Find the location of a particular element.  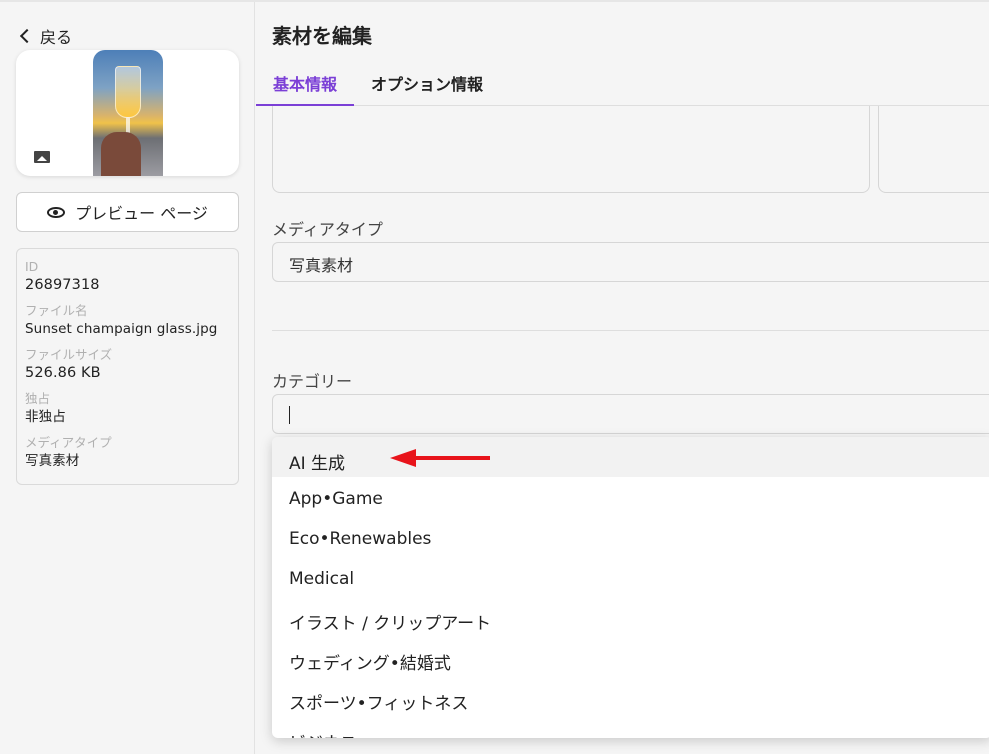

media-type-value: 写真素材 is located at coordinates (321, 265).